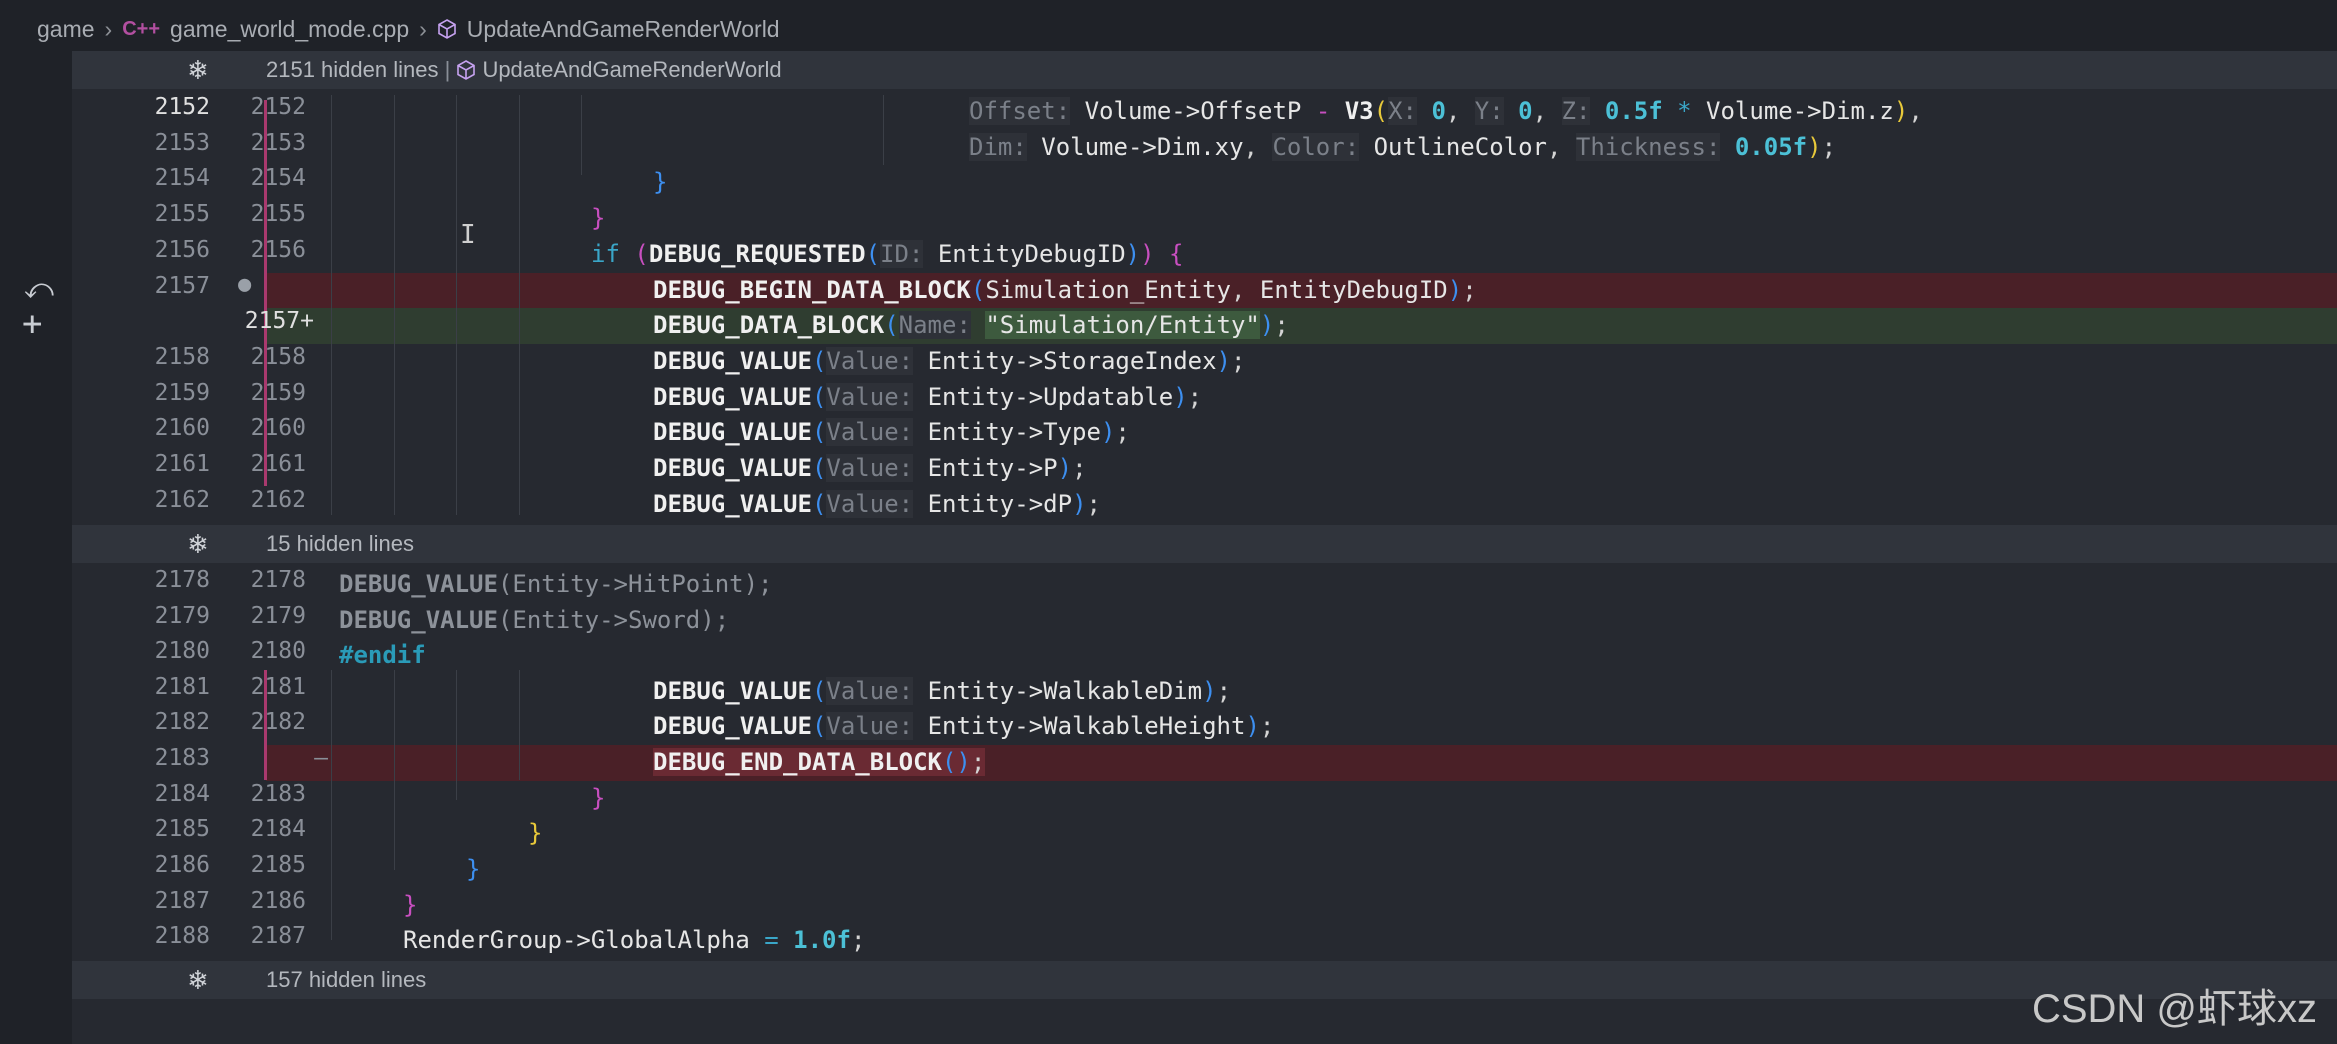 This screenshot has width=2337, height=1044. I want to click on hidden-lines-banner: ❄ 15 hidden lines, so click(1204, 544).